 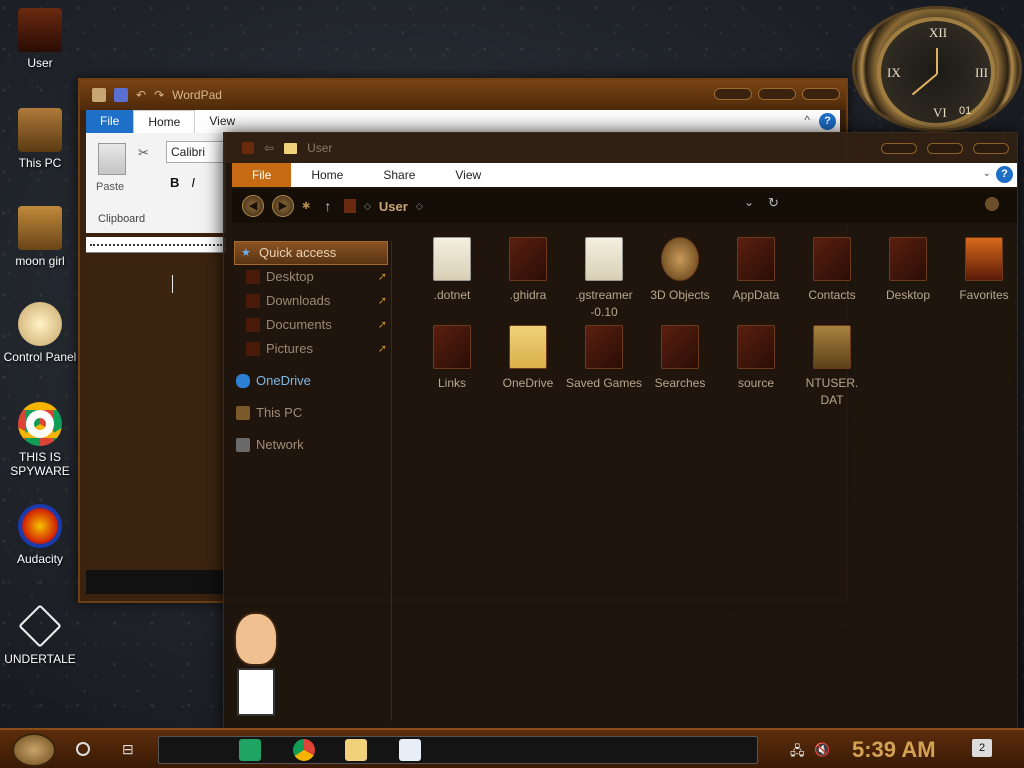 What do you see at coordinates (110, 187) in the screenshot?
I see `paste-button: Paste` at bounding box center [110, 187].